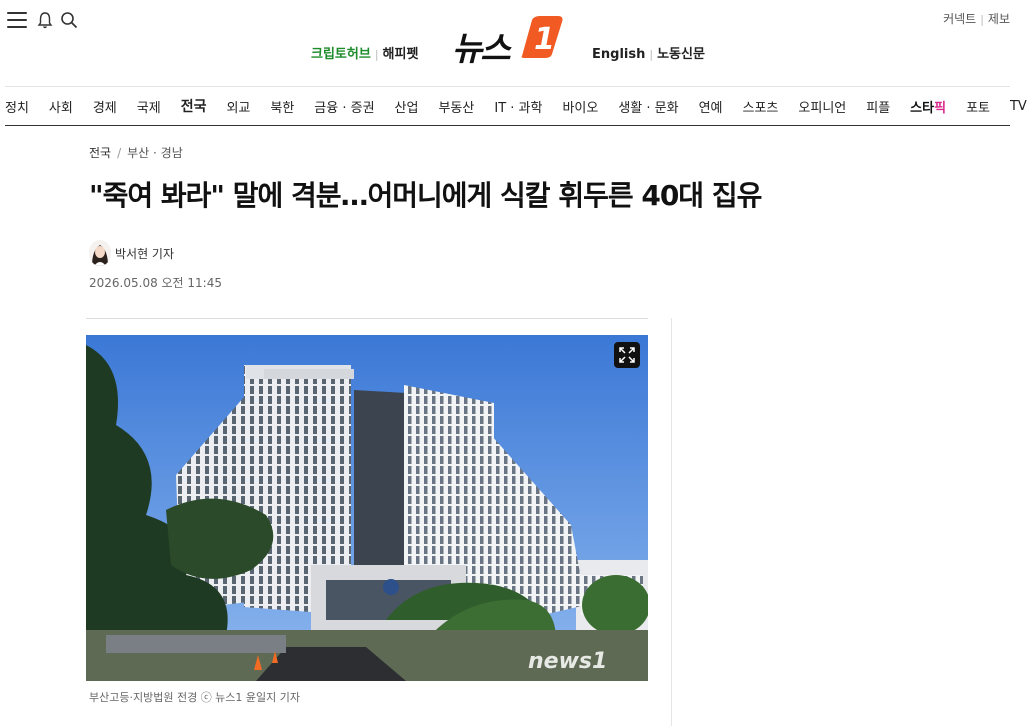 Image resolution: width=1030 pixels, height=726 pixels. I want to click on nav-item: IT · 과학, so click(518, 106).